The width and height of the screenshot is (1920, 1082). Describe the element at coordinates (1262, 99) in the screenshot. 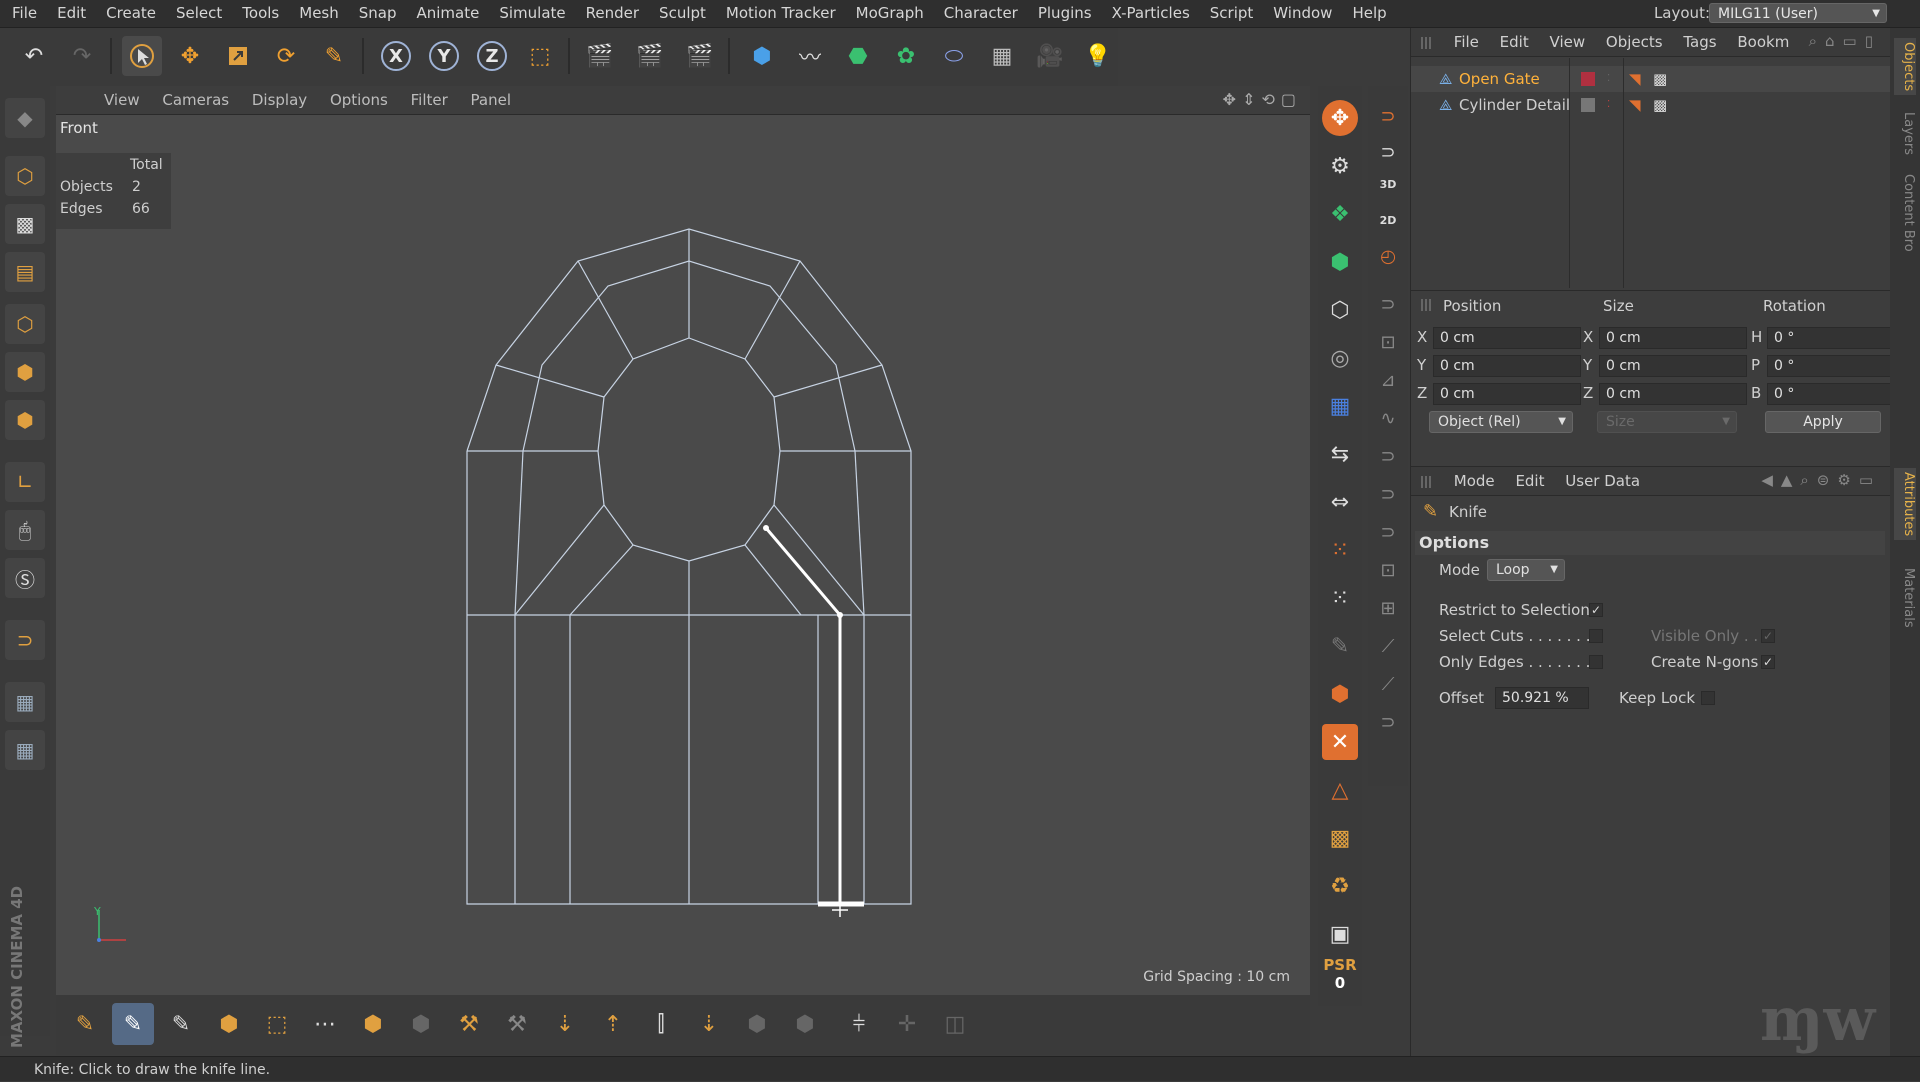

I see `viewport-navigation-icons: ✥⇕⟲▢` at that location.